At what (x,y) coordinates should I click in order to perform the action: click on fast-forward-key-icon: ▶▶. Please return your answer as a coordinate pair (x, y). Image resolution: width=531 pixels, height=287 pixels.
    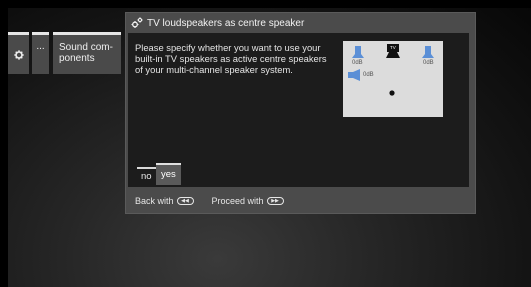
    Looking at the image, I should click on (275, 201).